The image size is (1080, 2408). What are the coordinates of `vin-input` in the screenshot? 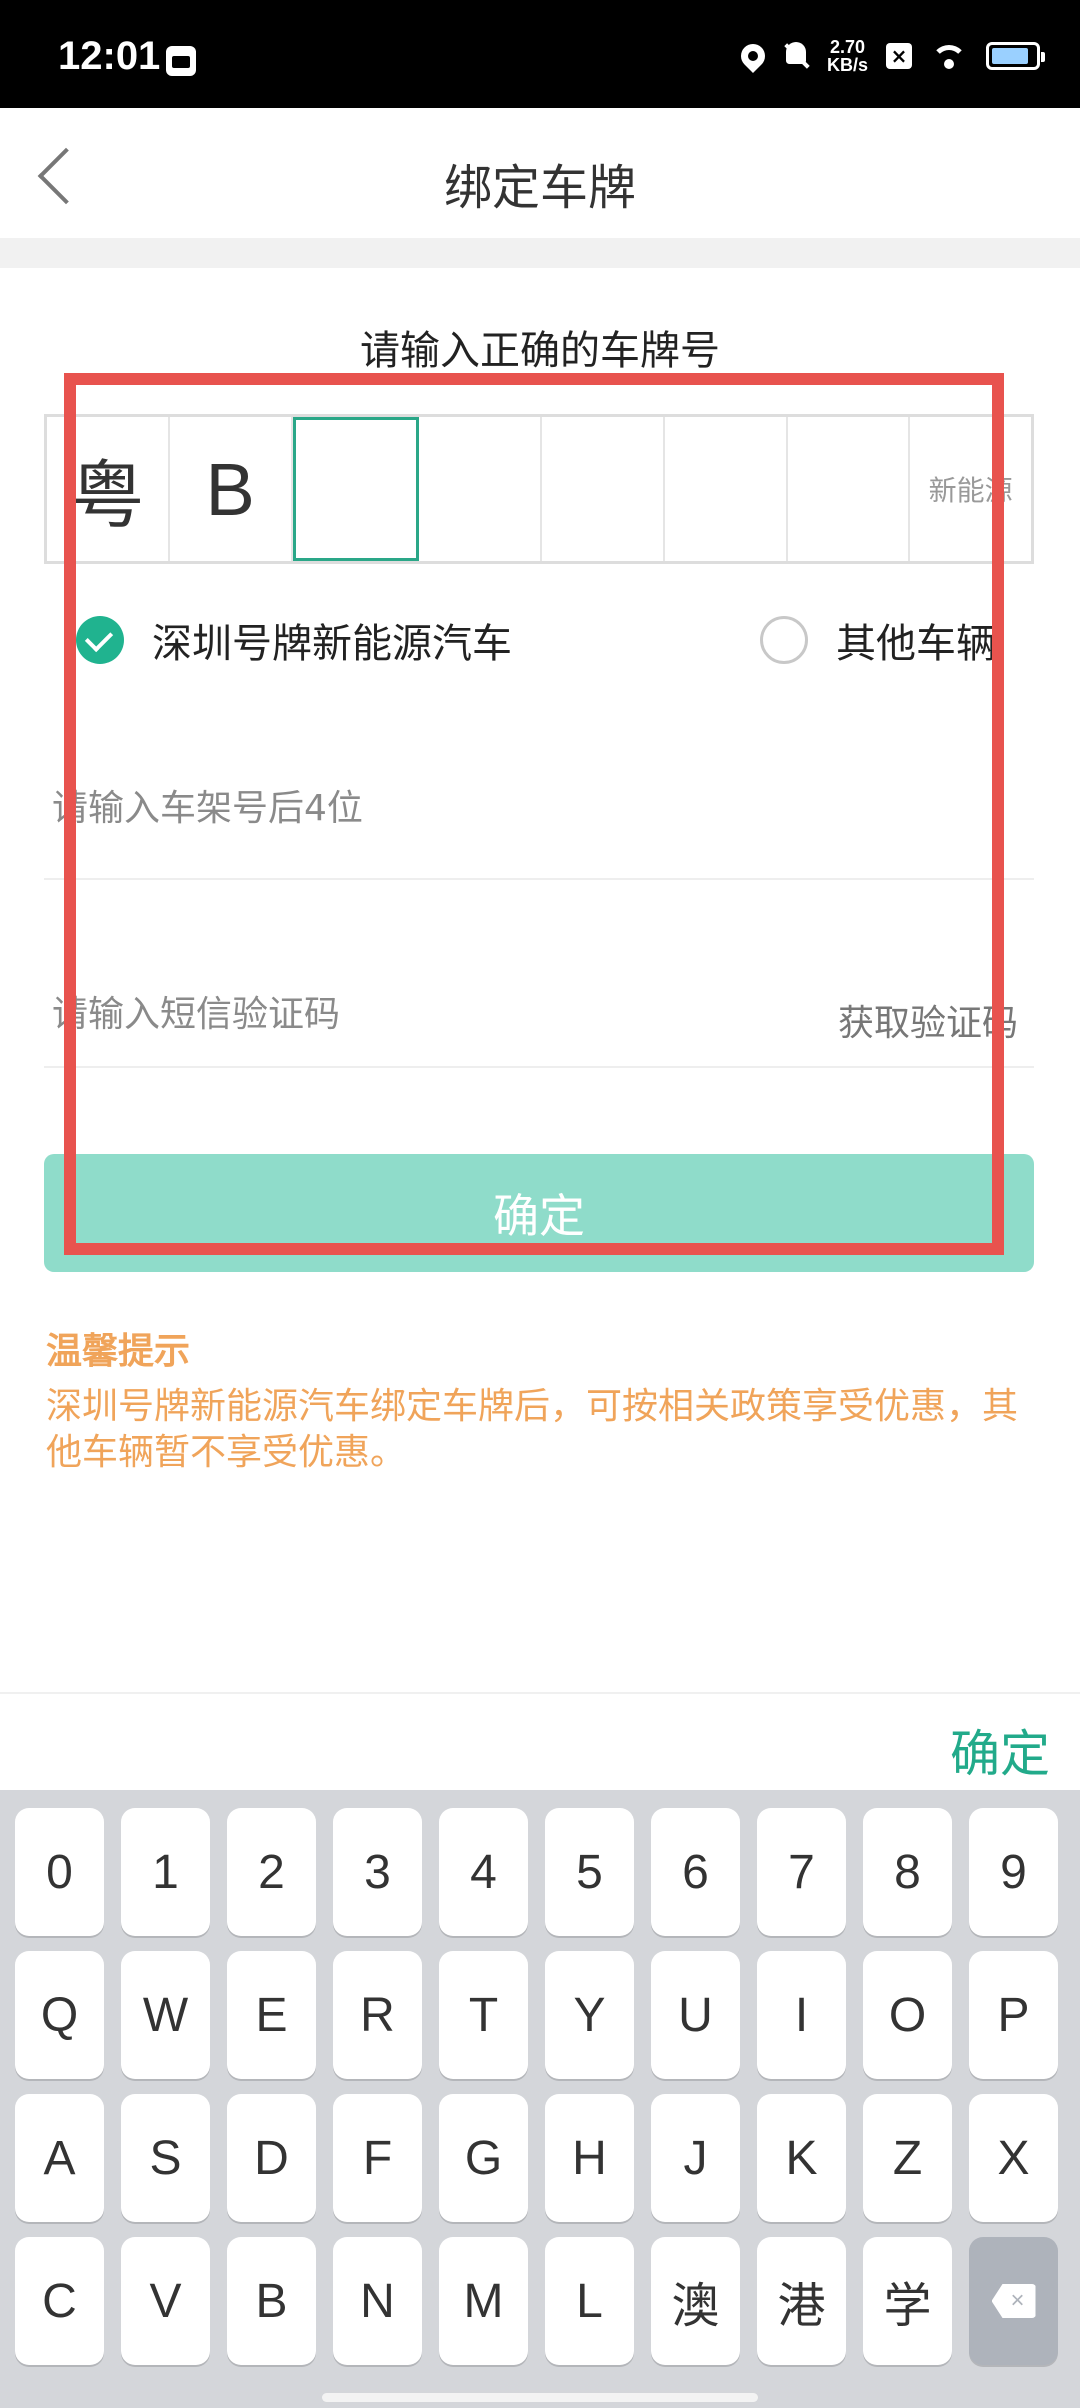 It's located at (432, 808).